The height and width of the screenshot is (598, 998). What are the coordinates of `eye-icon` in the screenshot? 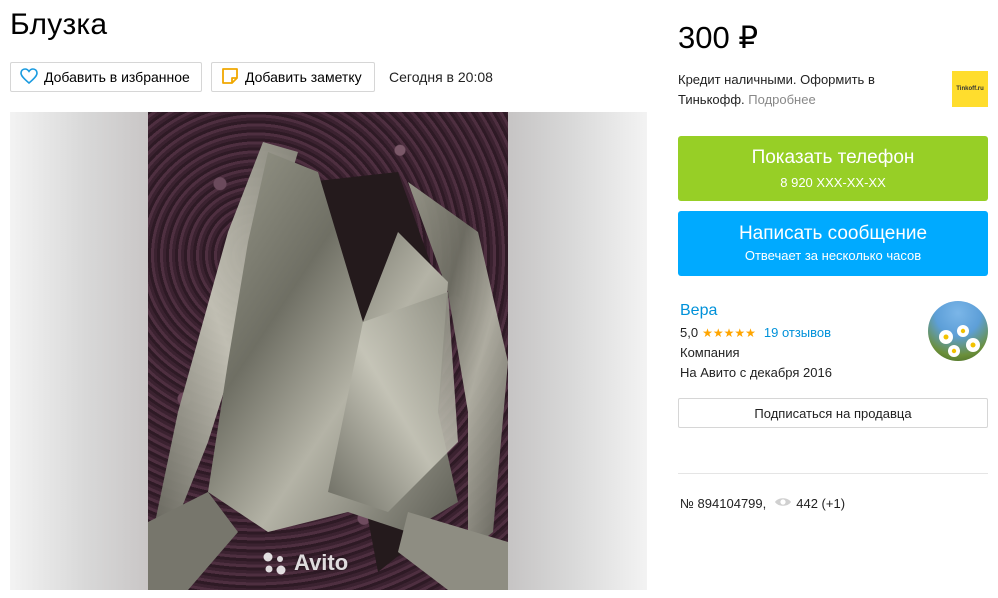 It's located at (783, 503).